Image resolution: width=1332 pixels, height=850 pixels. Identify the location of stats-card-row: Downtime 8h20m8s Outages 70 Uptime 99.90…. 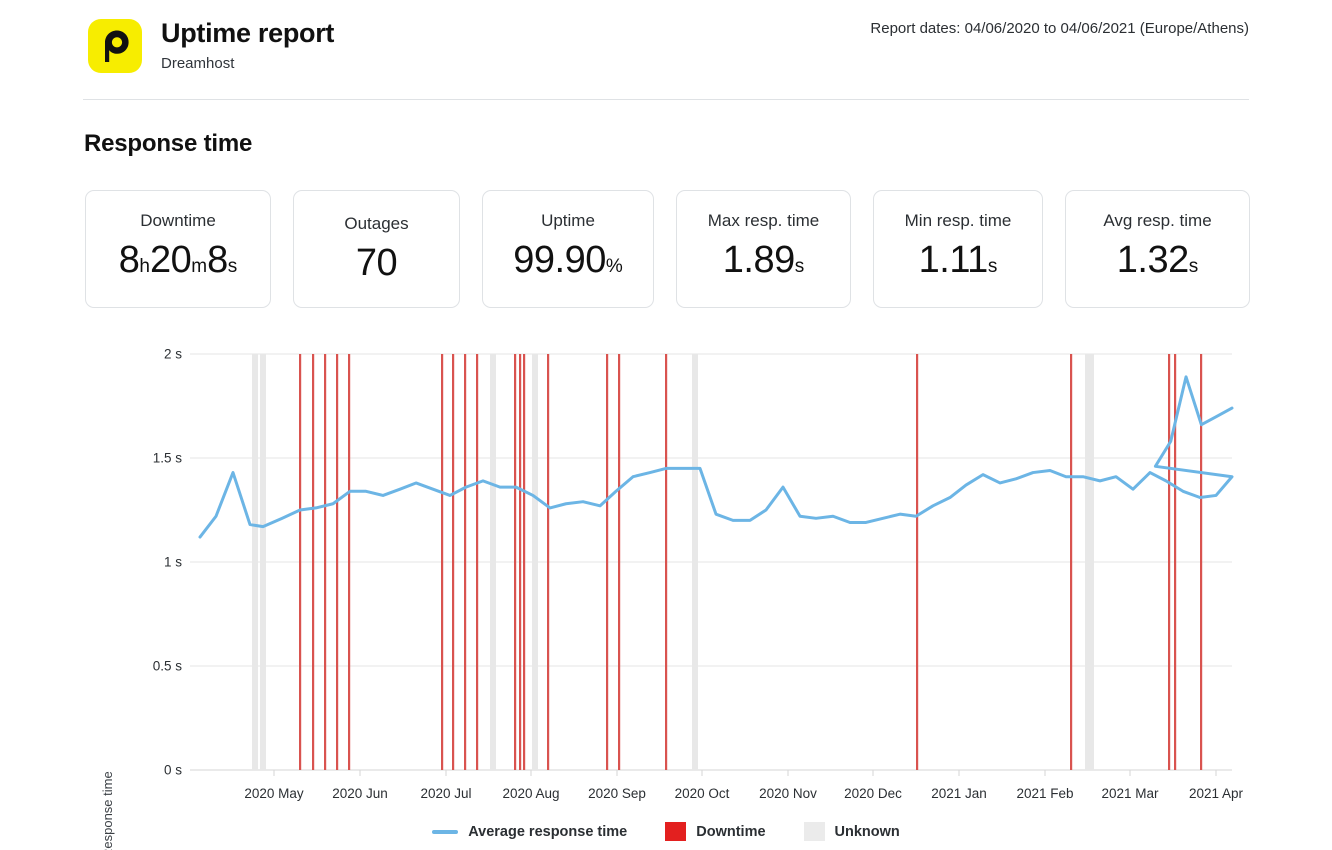
(667, 249).